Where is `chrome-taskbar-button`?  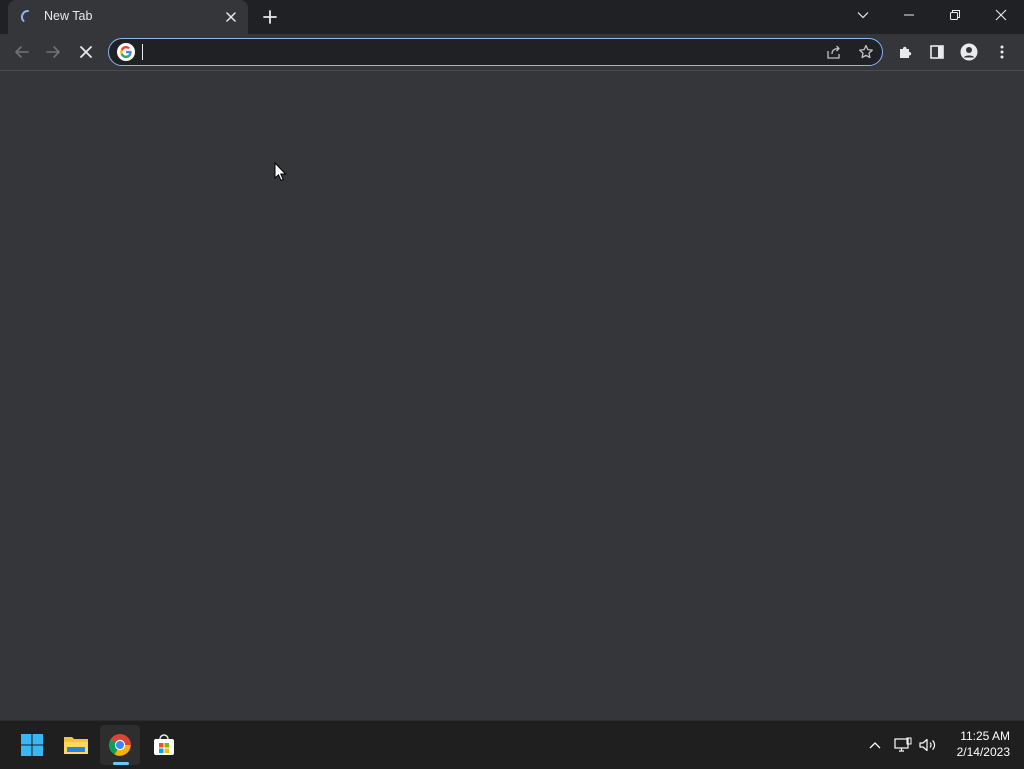 chrome-taskbar-button is located at coordinates (120, 745).